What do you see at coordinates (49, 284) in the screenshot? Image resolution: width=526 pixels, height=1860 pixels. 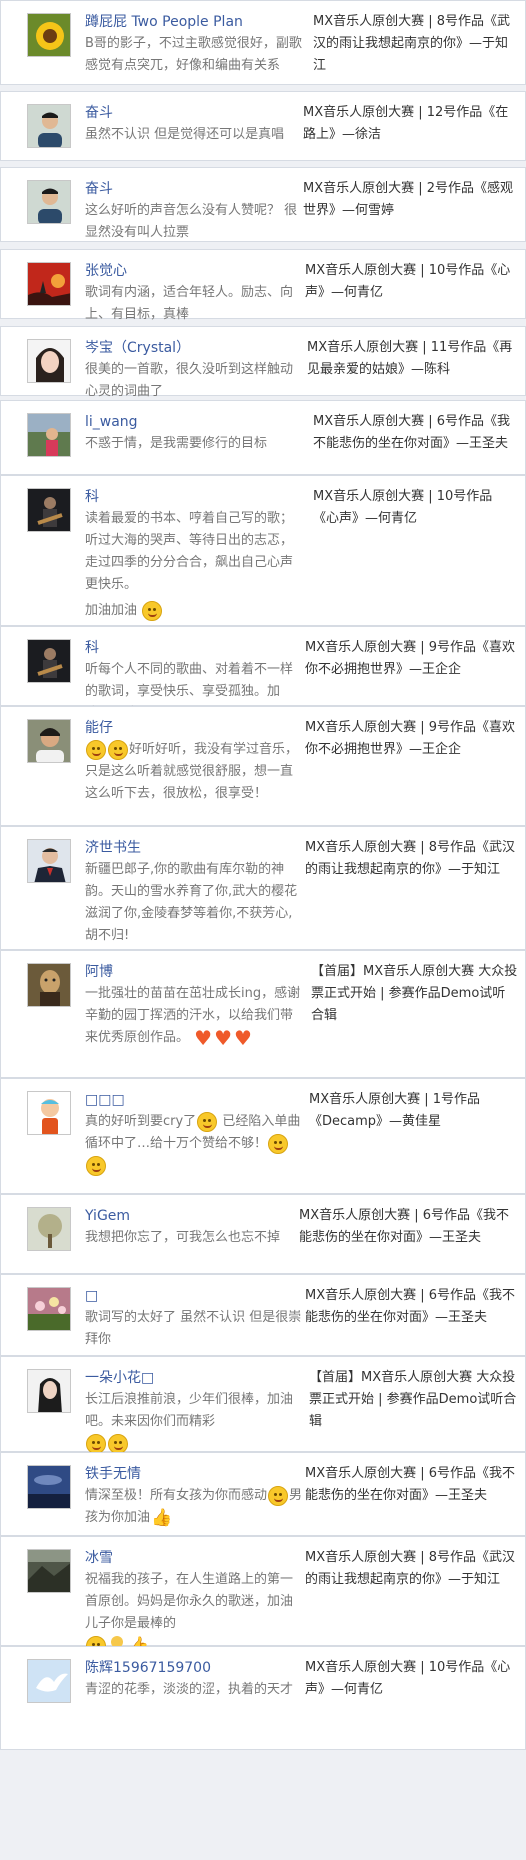 I see `sunset-avatar` at bounding box center [49, 284].